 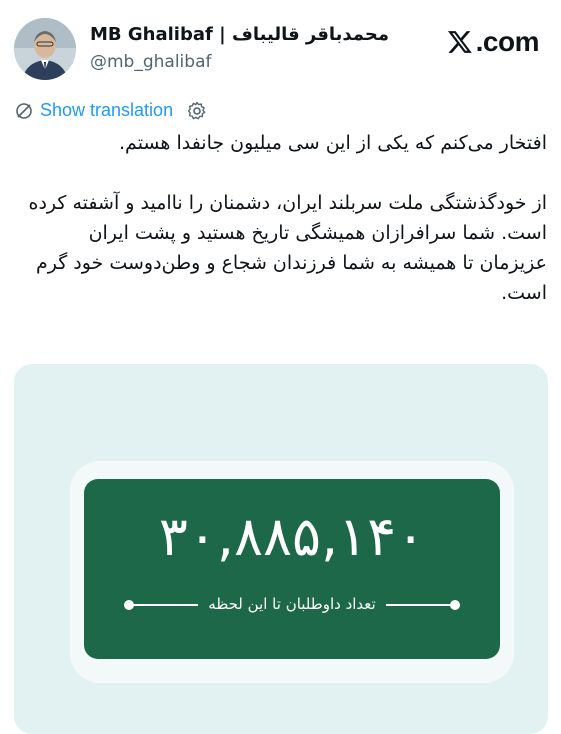 I want to click on volunteer-counter-value: ۳۰,۸۸۵,۱۴۰, so click(x=292, y=536).